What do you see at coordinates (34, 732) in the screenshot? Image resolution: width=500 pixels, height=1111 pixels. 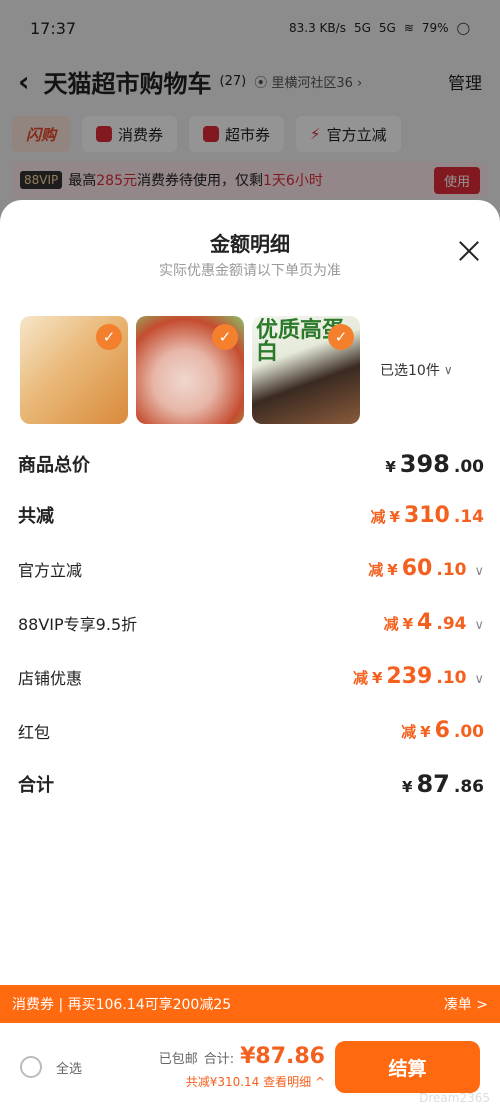 I see `row-label: 红包` at bounding box center [34, 732].